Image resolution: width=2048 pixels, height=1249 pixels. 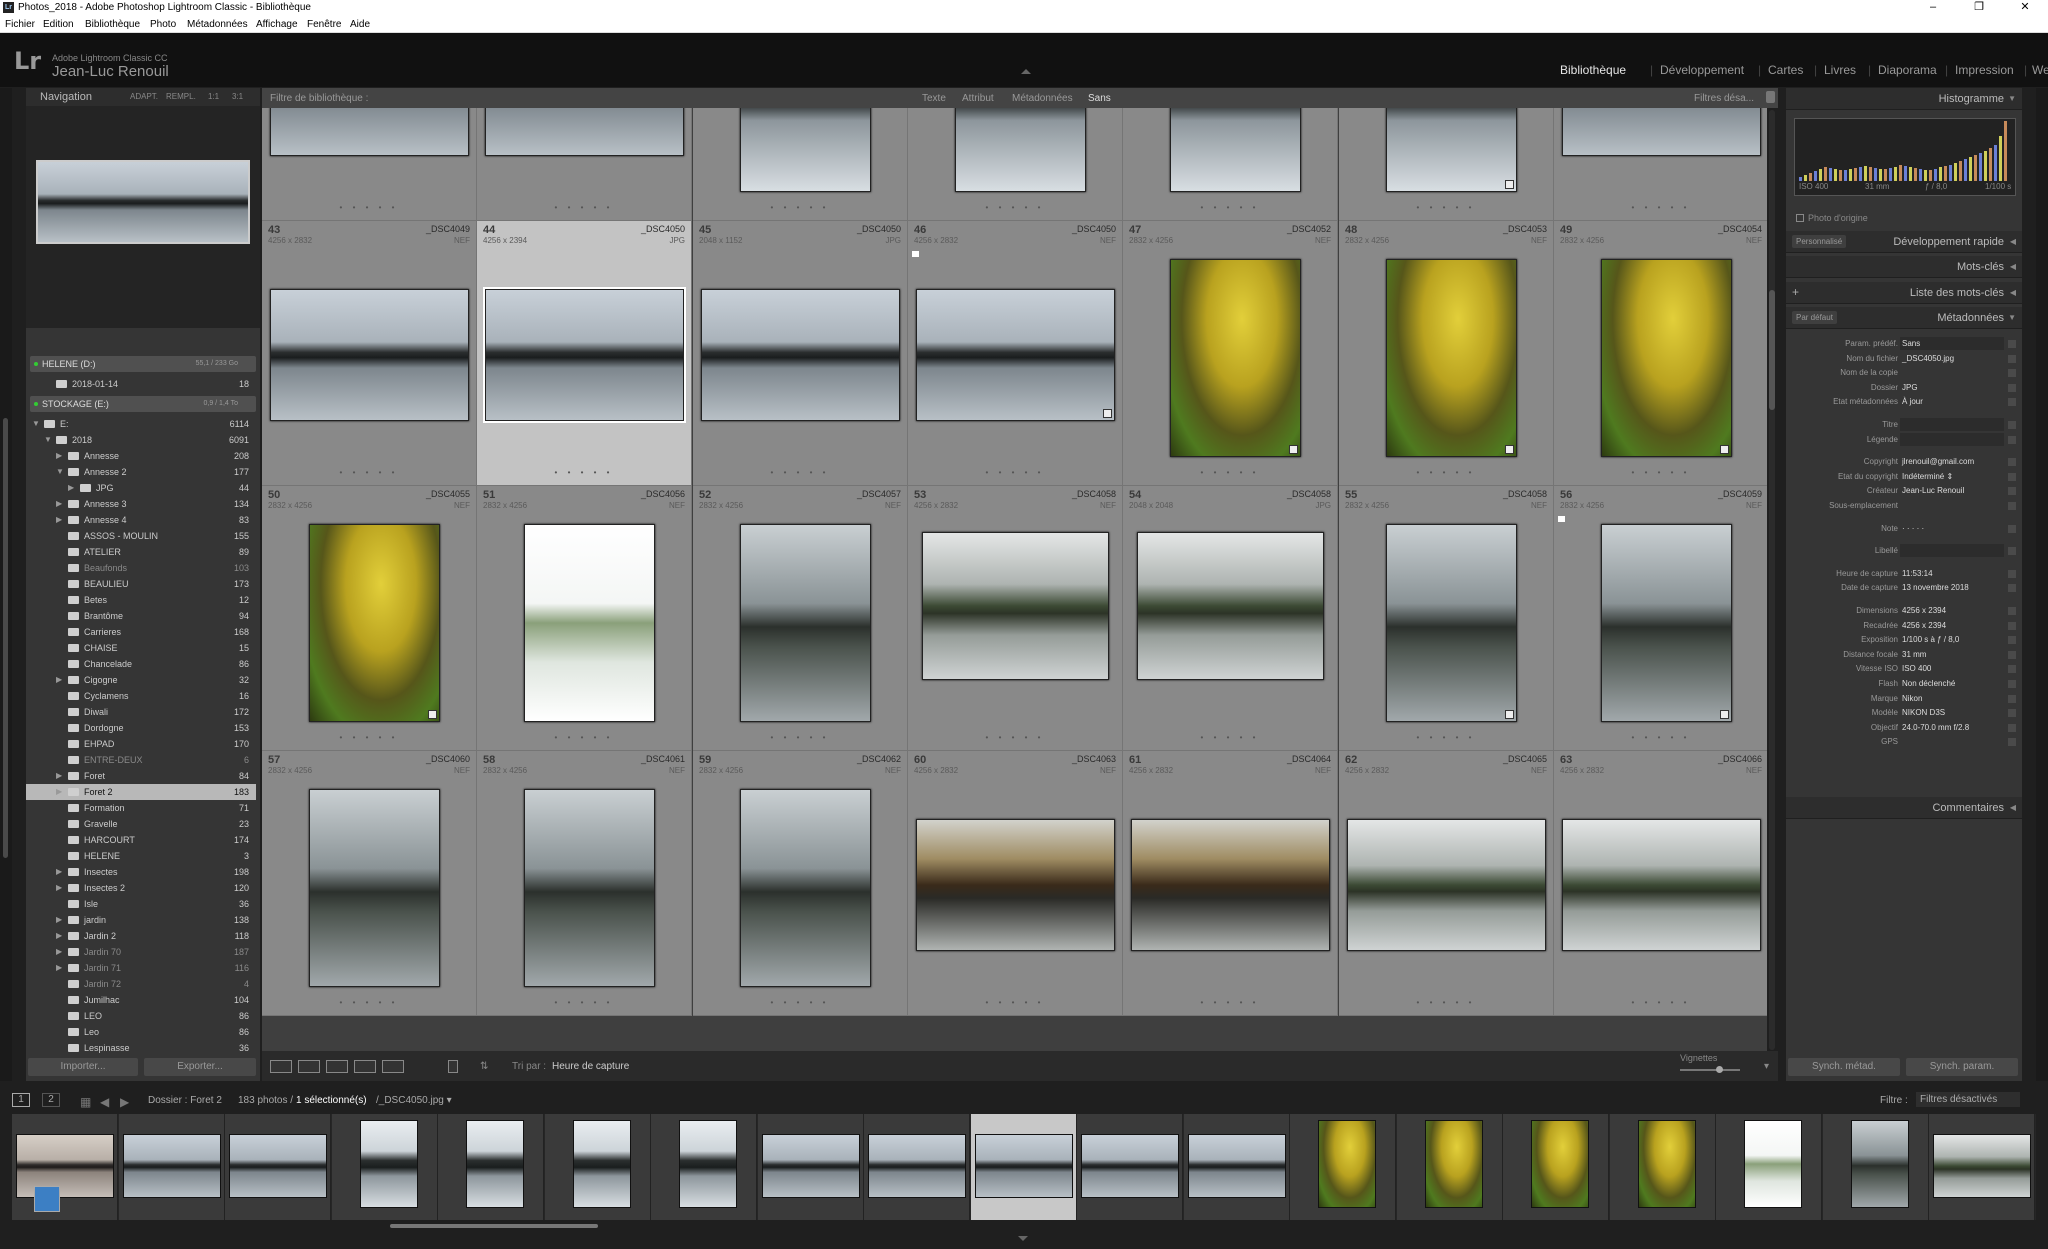 I want to click on grid-icon: ▦, so click(x=85, y=1102).